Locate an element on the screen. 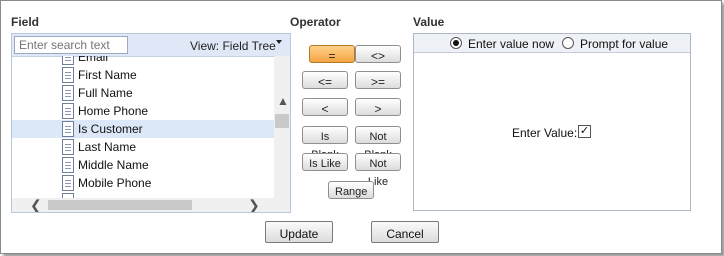 The image size is (724, 256). update-button: Update is located at coordinates (299, 232).